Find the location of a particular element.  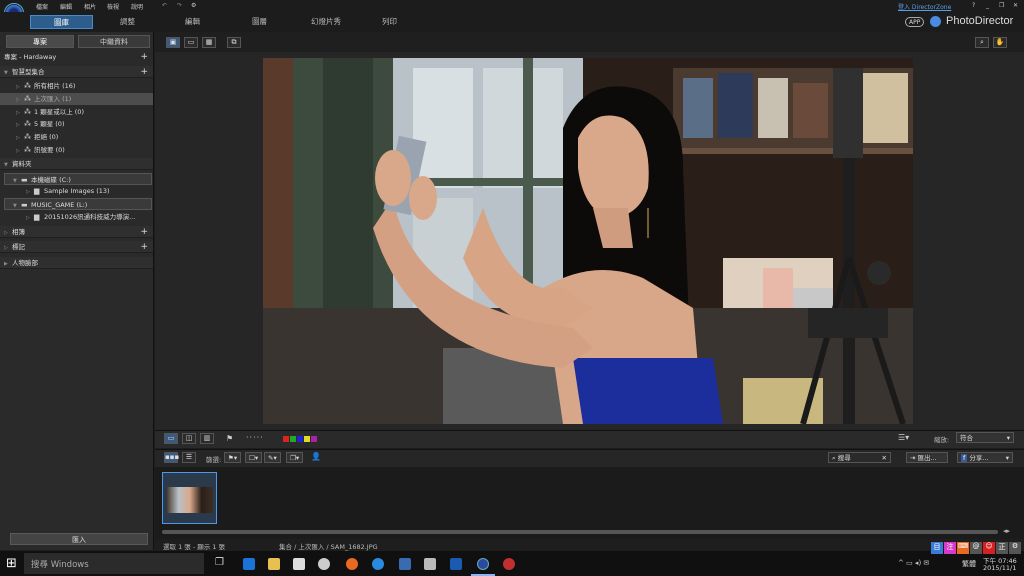

tab-print: 列印 is located at coordinates (389, 22).